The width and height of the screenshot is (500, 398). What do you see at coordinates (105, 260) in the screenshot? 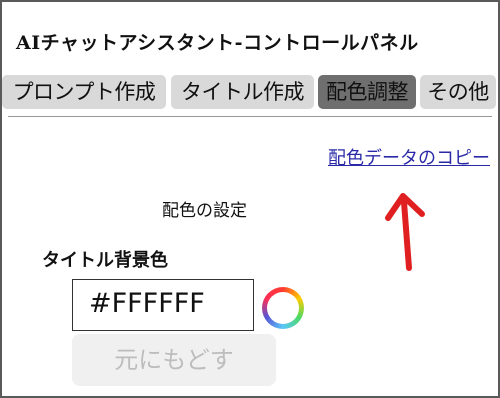
I see `title-bg-color-label: タイトル背景色` at bounding box center [105, 260].